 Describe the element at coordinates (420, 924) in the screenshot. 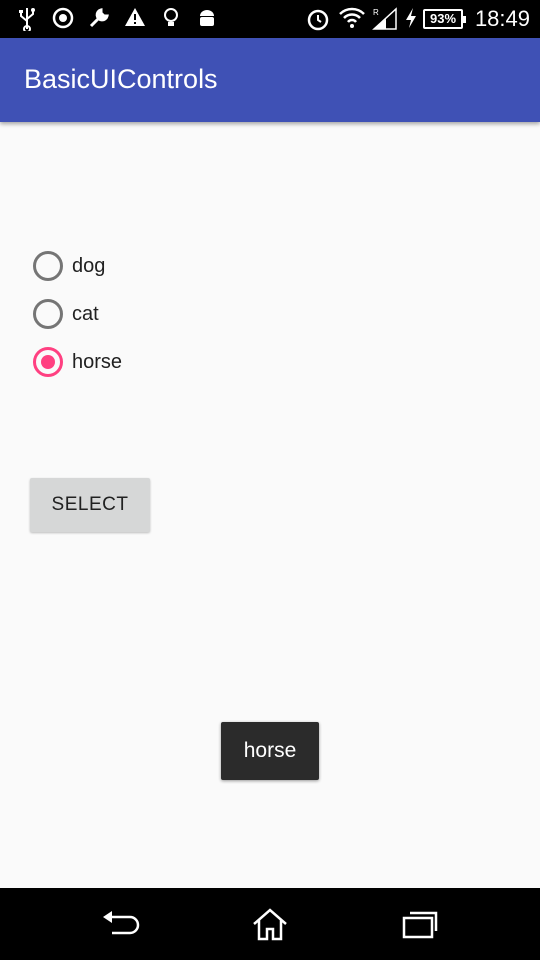

I see `recents-icon` at that location.